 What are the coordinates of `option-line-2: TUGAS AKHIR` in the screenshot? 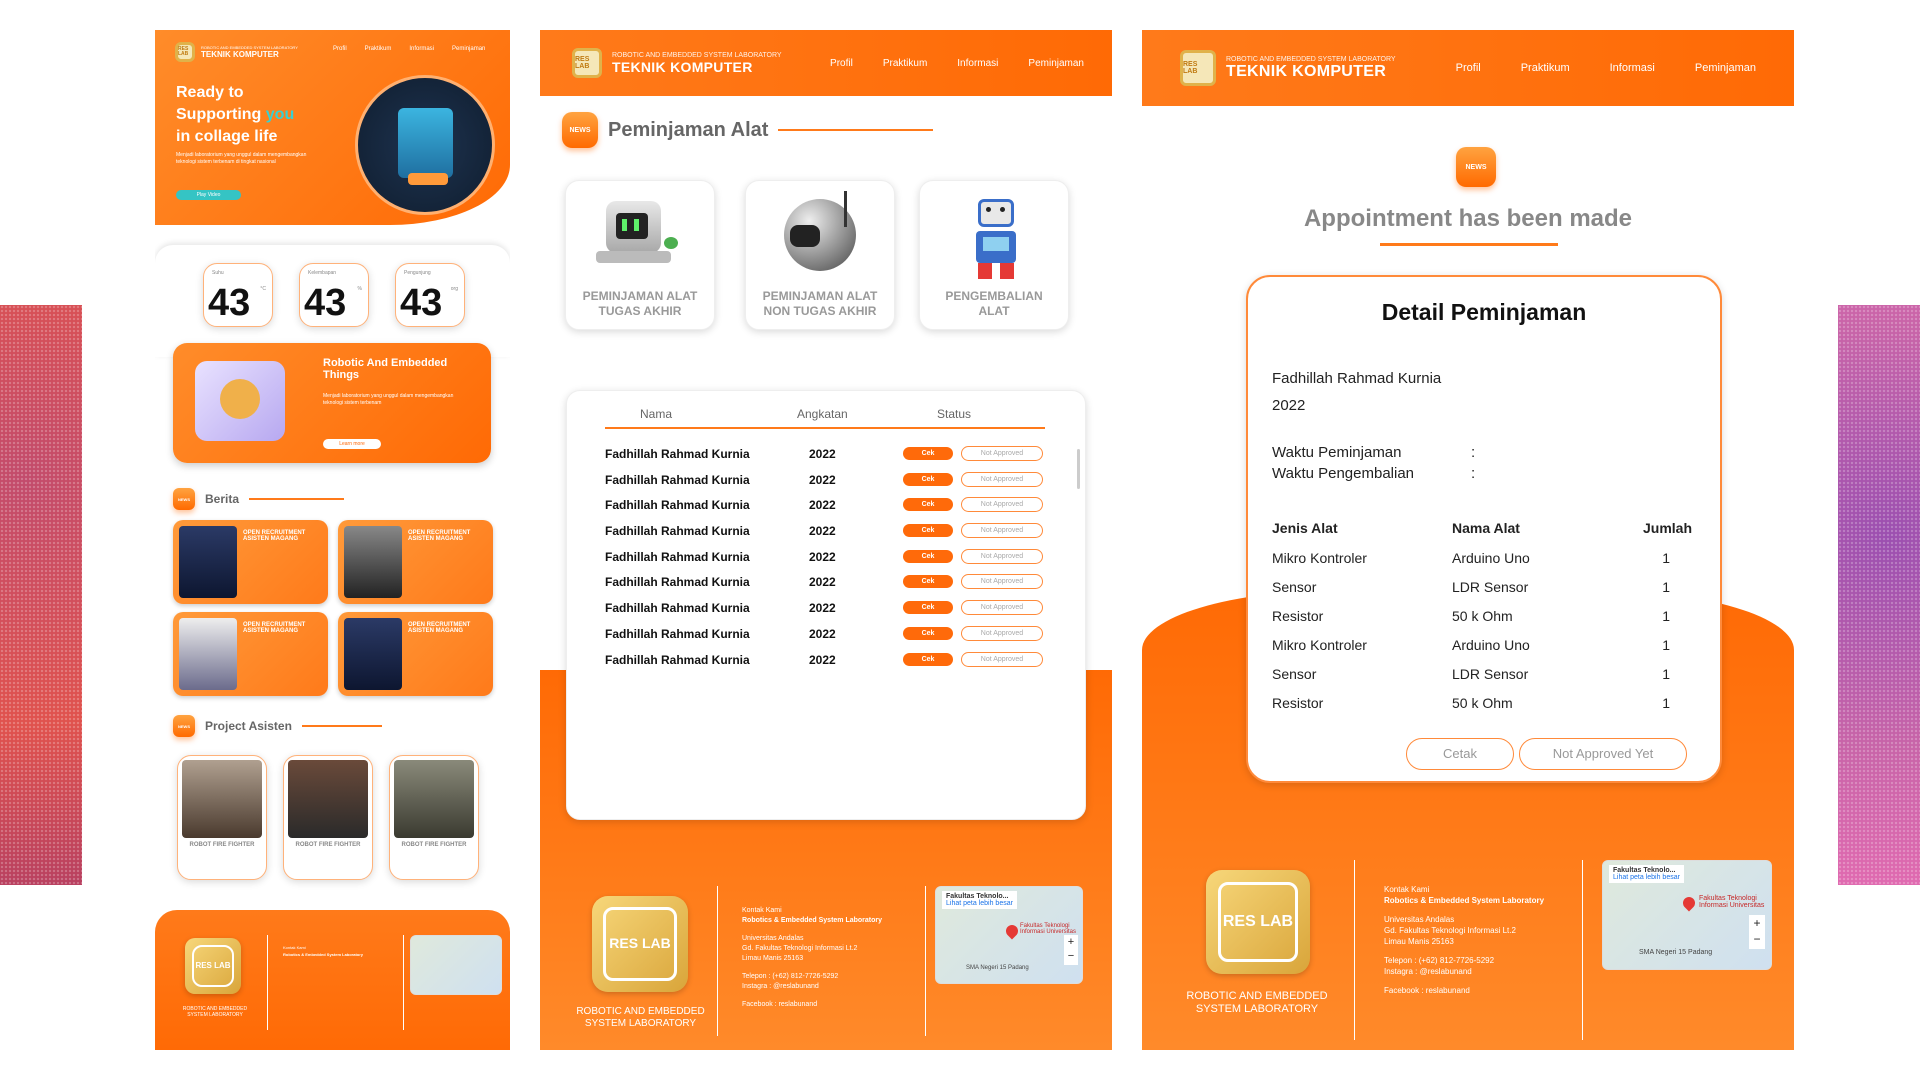 It's located at (640, 311).